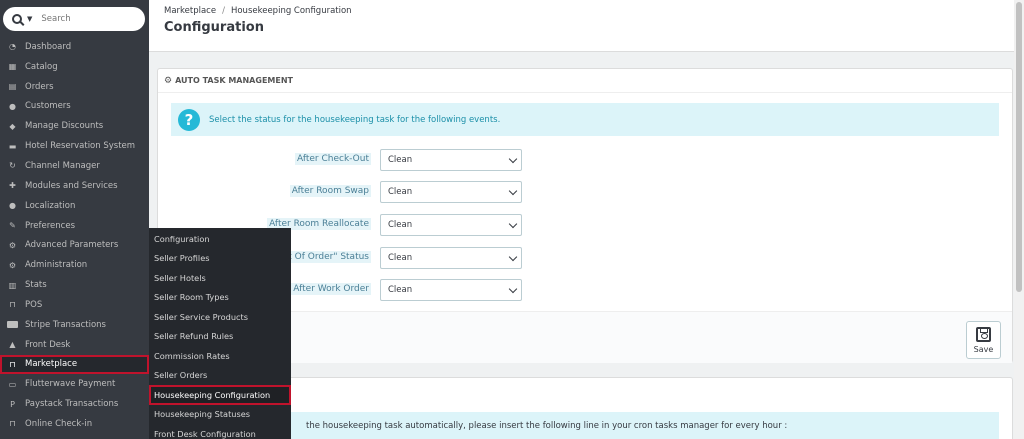 The image size is (1024, 439). I want to click on sidebar-item-preferences: ✎ Preferences, so click(74, 226).